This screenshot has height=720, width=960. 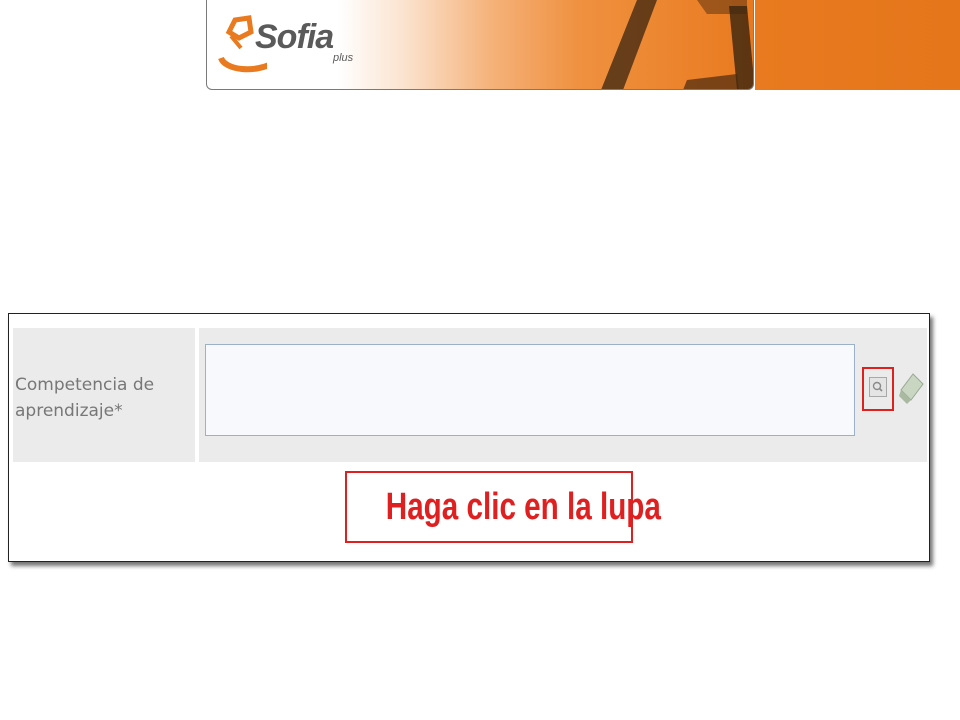 What do you see at coordinates (85, 398) in the screenshot?
I see `field-label: Competencia de aprendizaje*` at bounding box center [85, 398].